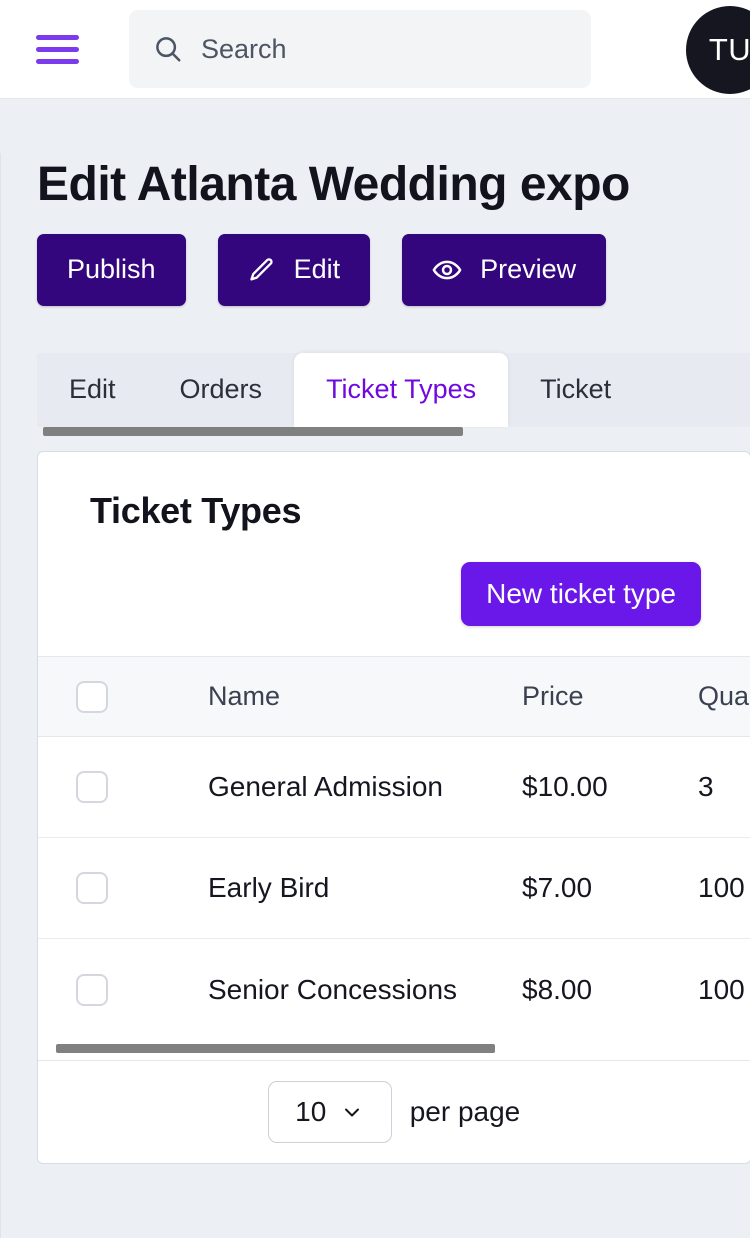 Image resolution: width=750 pixels, height=1238 pixels. I want to click on avatar: TU, so click(718, 50).